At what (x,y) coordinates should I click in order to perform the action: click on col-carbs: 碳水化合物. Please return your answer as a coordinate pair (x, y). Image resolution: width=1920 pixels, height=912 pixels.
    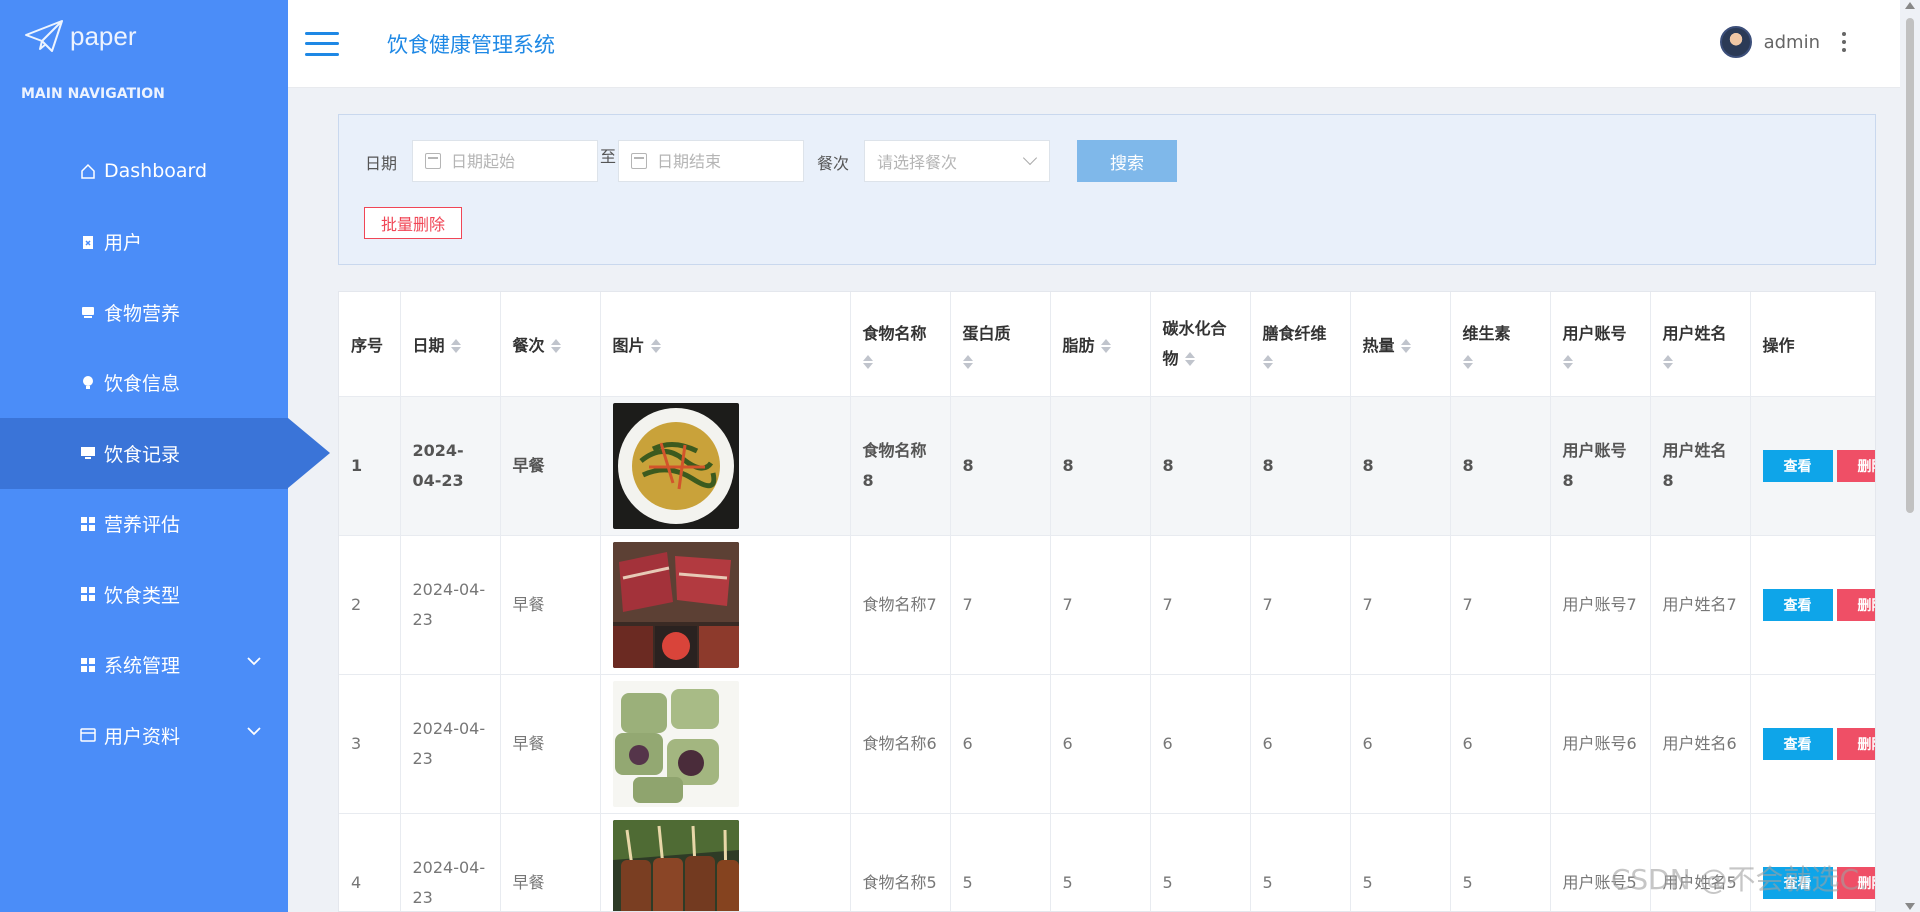
    Looking at the image, I should click on (1200, 344).